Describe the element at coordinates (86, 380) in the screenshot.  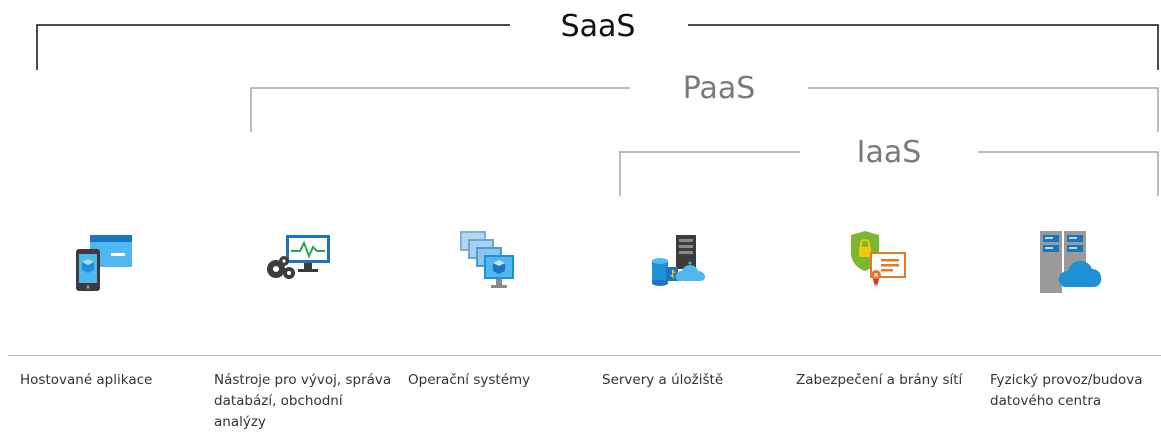
I see `category-label-hosted-apps: Hostované aplikace` at that location.